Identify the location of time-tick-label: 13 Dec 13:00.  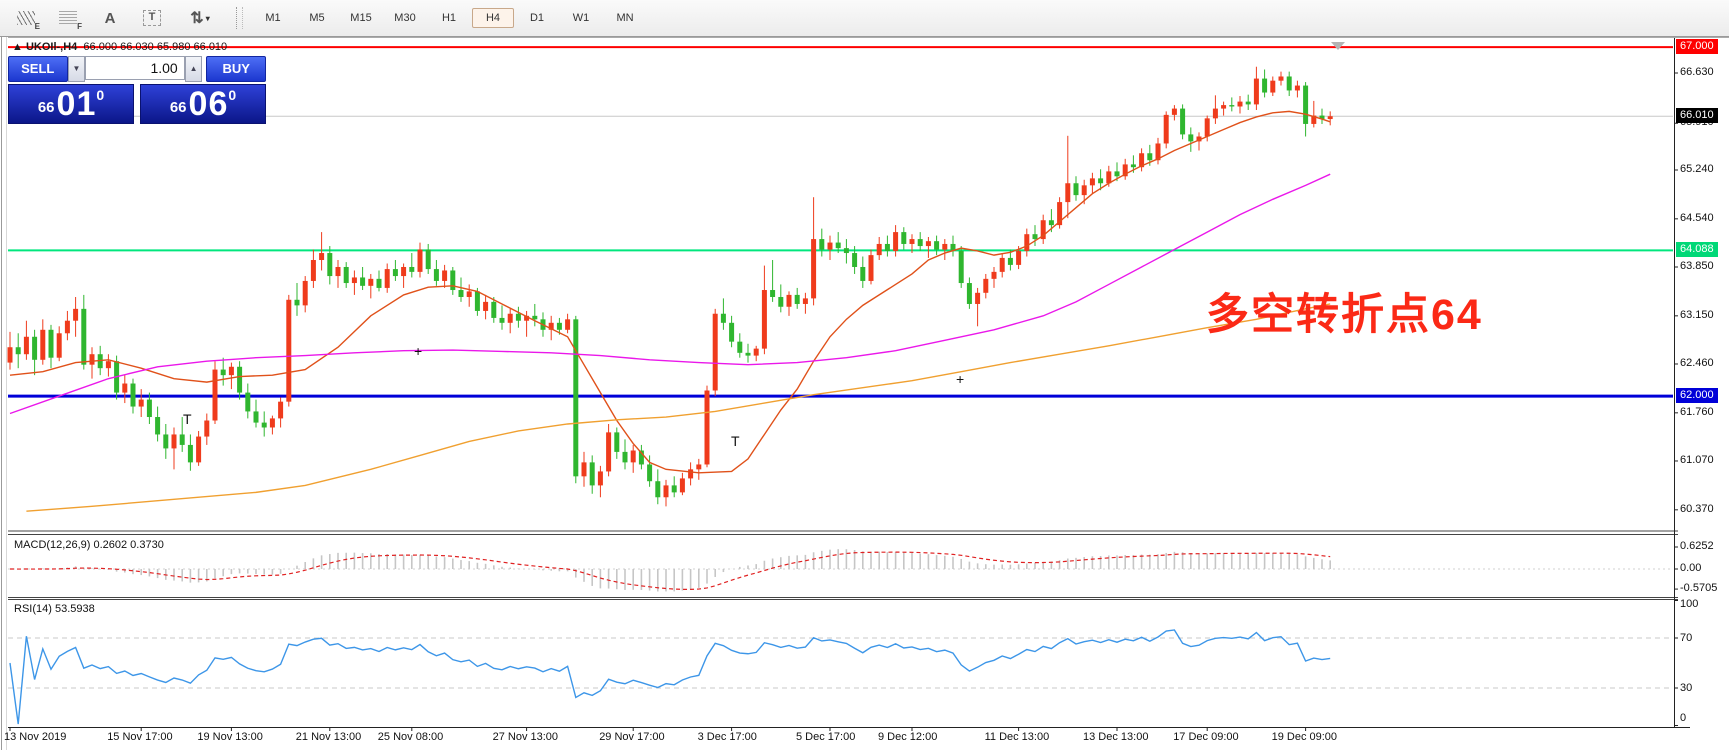
(1116, 737).